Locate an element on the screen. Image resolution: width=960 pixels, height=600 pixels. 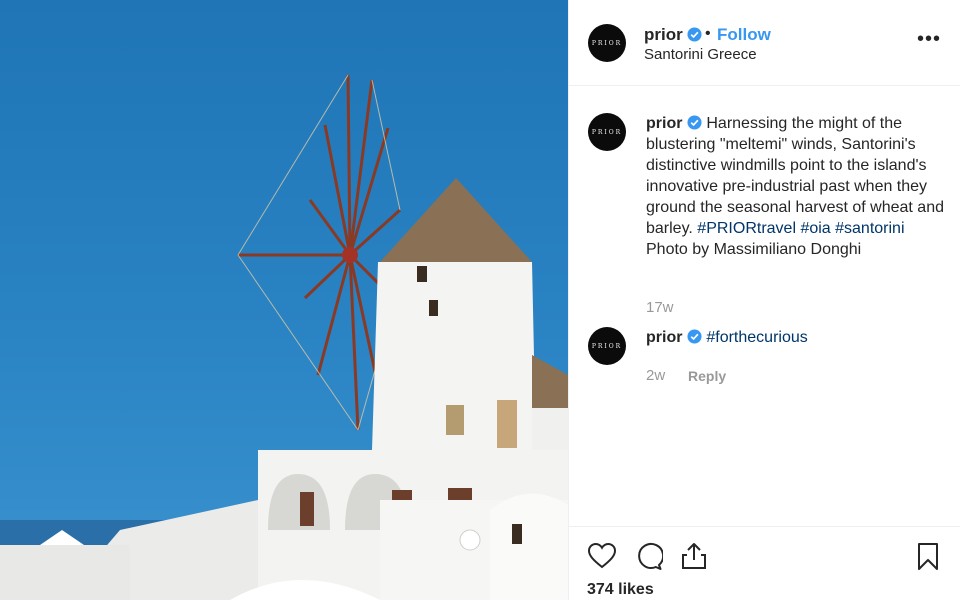
comment-hashtag: #forthecurious is located at coordinates (756, 337).